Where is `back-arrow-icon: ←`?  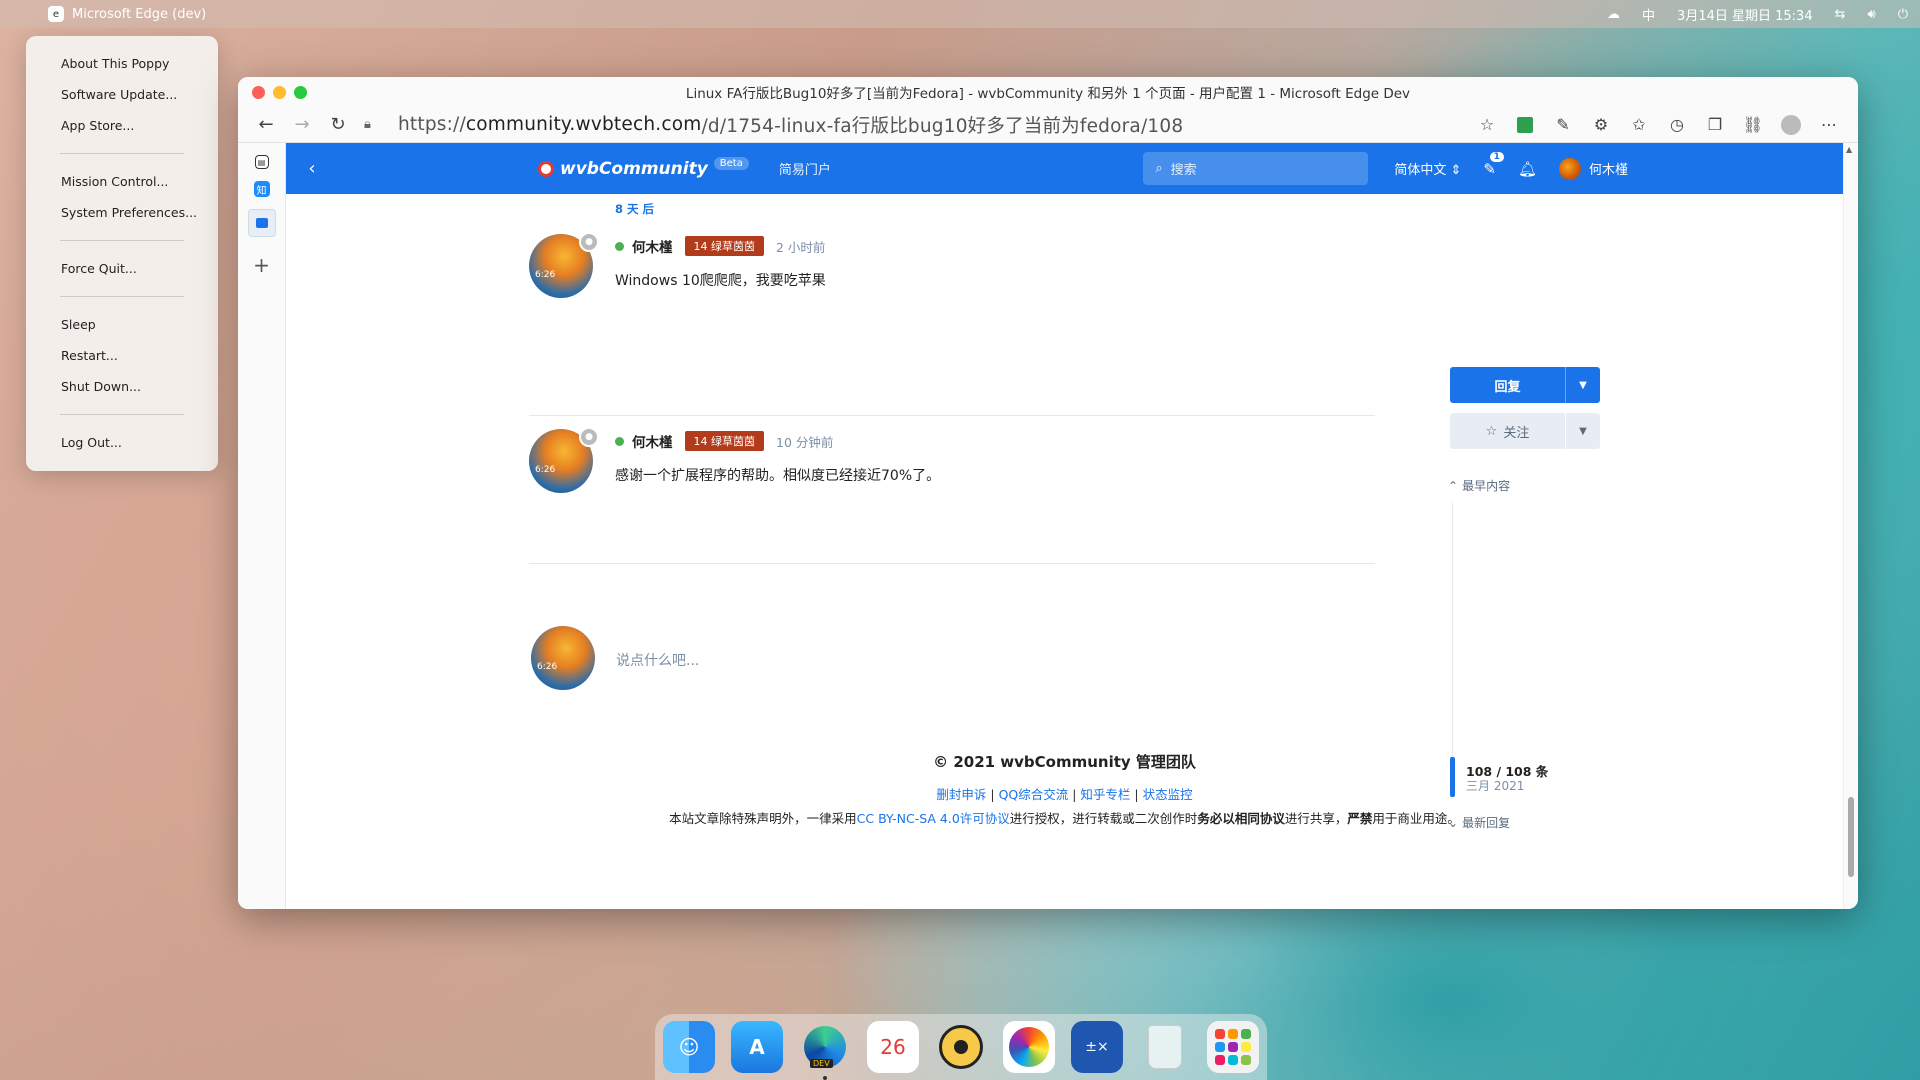 back-arrow-icon: ← is located at coordinates (266, 125).